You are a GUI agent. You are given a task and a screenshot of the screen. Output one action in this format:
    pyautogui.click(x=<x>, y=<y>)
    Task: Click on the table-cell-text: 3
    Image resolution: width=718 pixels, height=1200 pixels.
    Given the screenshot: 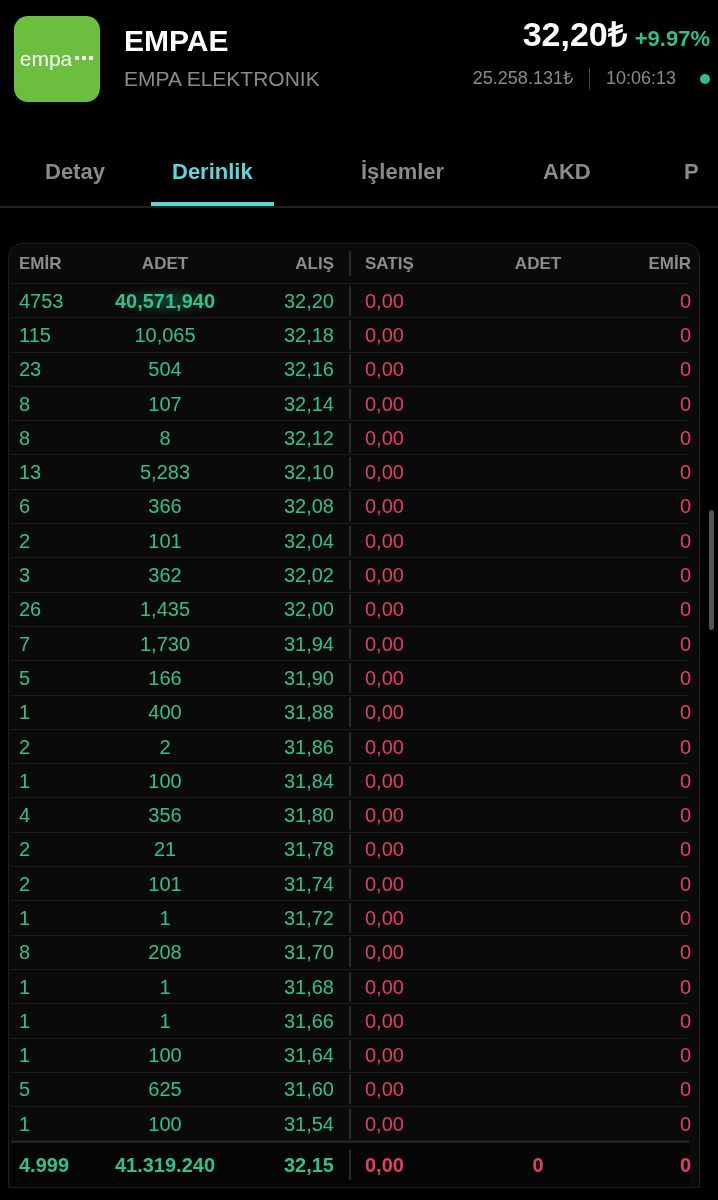 What is the action you would take?
    pyautogui.click(x=25, y=575)
    